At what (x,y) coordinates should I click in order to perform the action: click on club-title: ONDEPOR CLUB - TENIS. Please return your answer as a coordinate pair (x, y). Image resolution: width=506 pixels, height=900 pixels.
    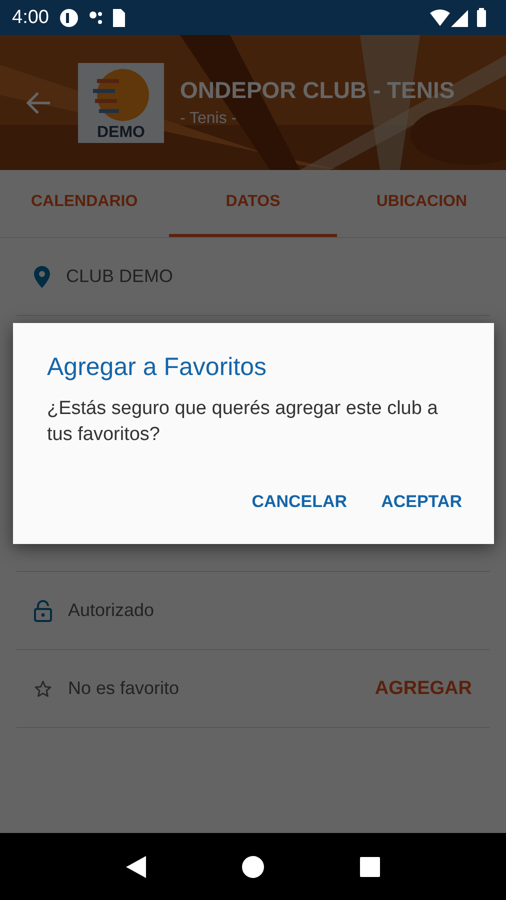
    Looking at the image, I should click on (317, 90).